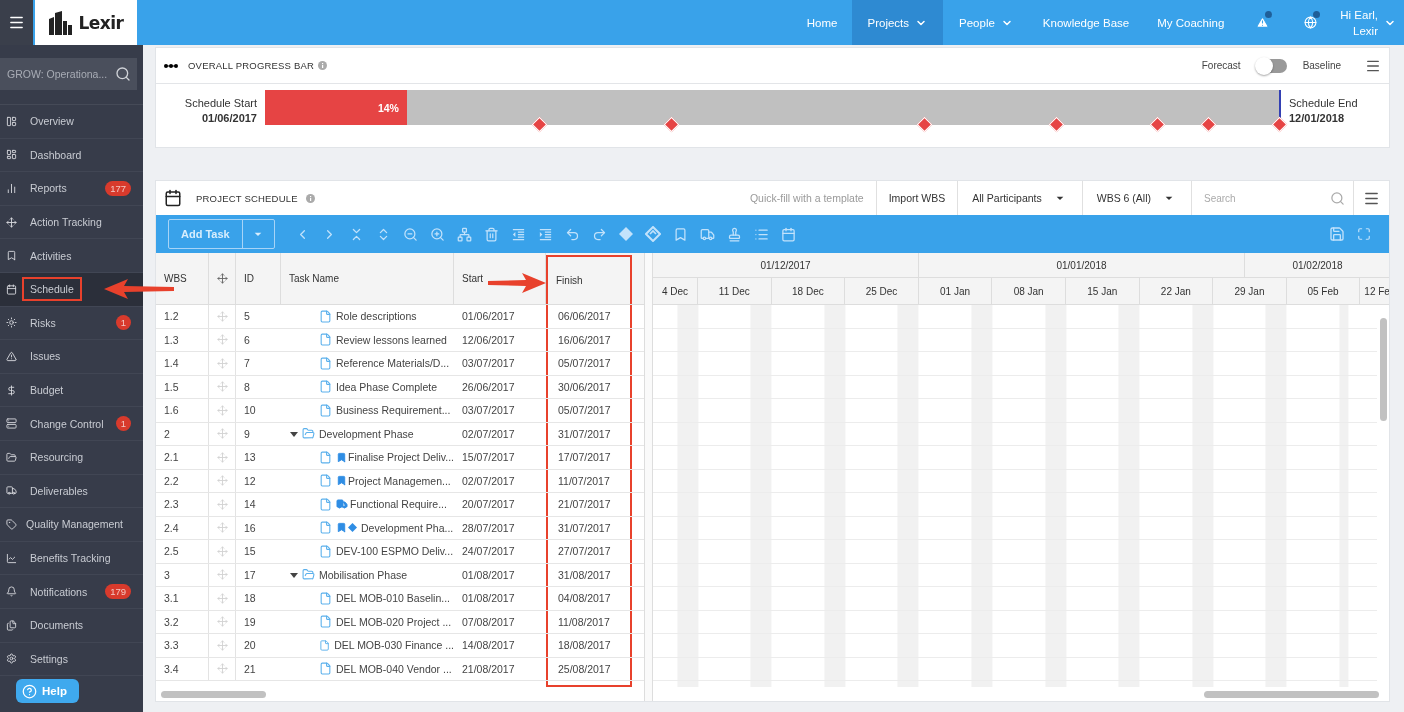 The image size is (1404, 712). I want to click on splitter-bar, so click(648, 477).